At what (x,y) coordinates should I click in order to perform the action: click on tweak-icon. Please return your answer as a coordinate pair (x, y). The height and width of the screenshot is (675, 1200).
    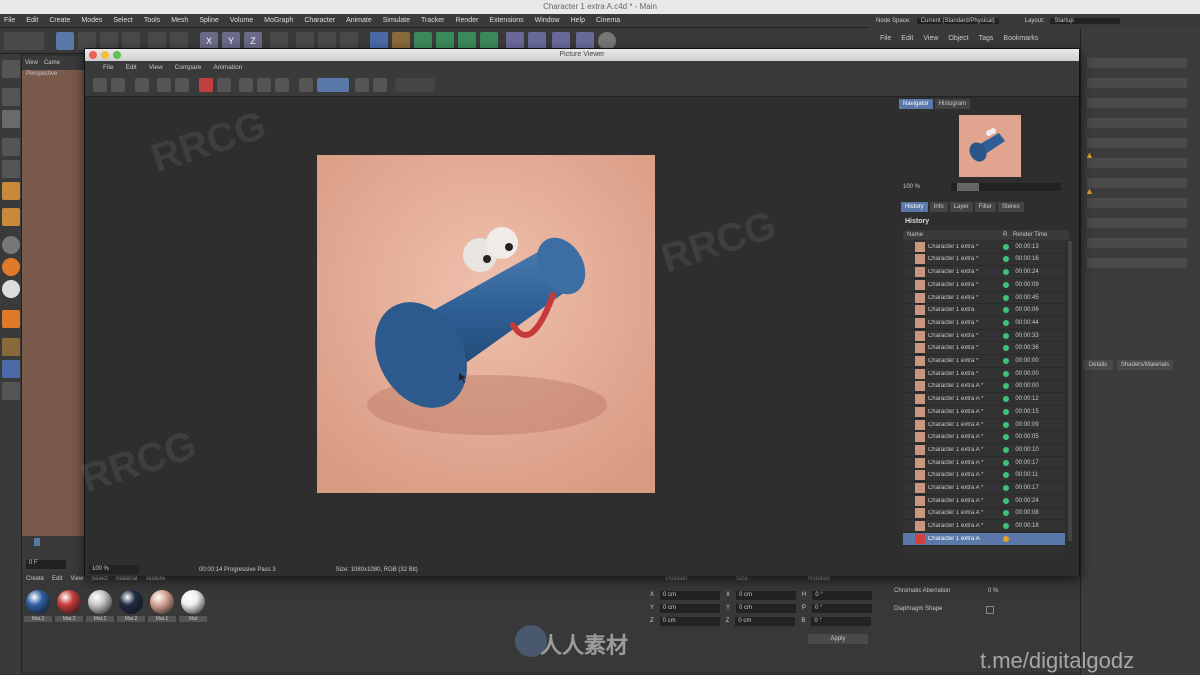
    Looking at the image, I should click on (11, 391).